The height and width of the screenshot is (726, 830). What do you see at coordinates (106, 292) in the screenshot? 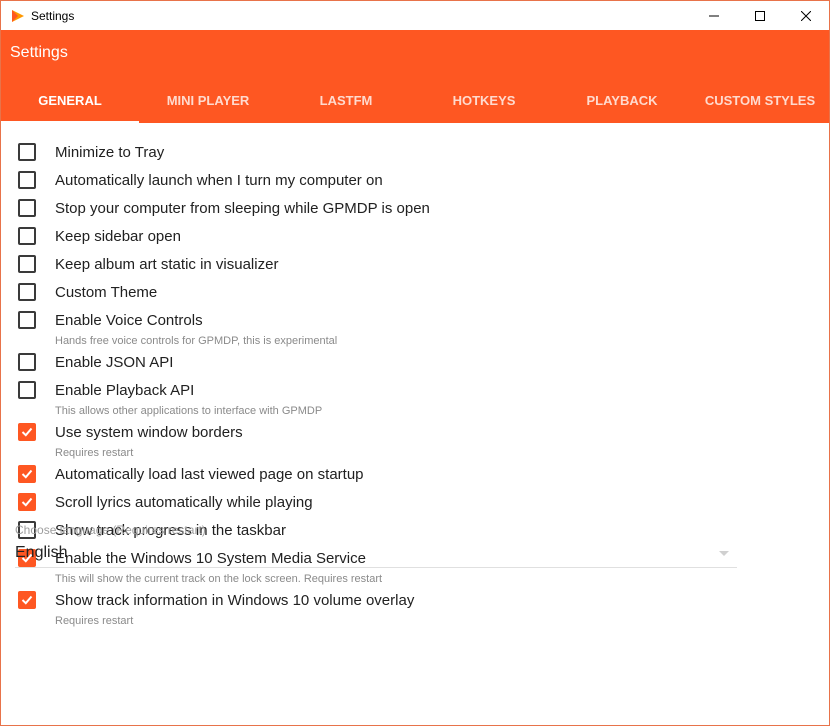
I see `setting-label: Custom Theme` at bounding box center [106, 292].